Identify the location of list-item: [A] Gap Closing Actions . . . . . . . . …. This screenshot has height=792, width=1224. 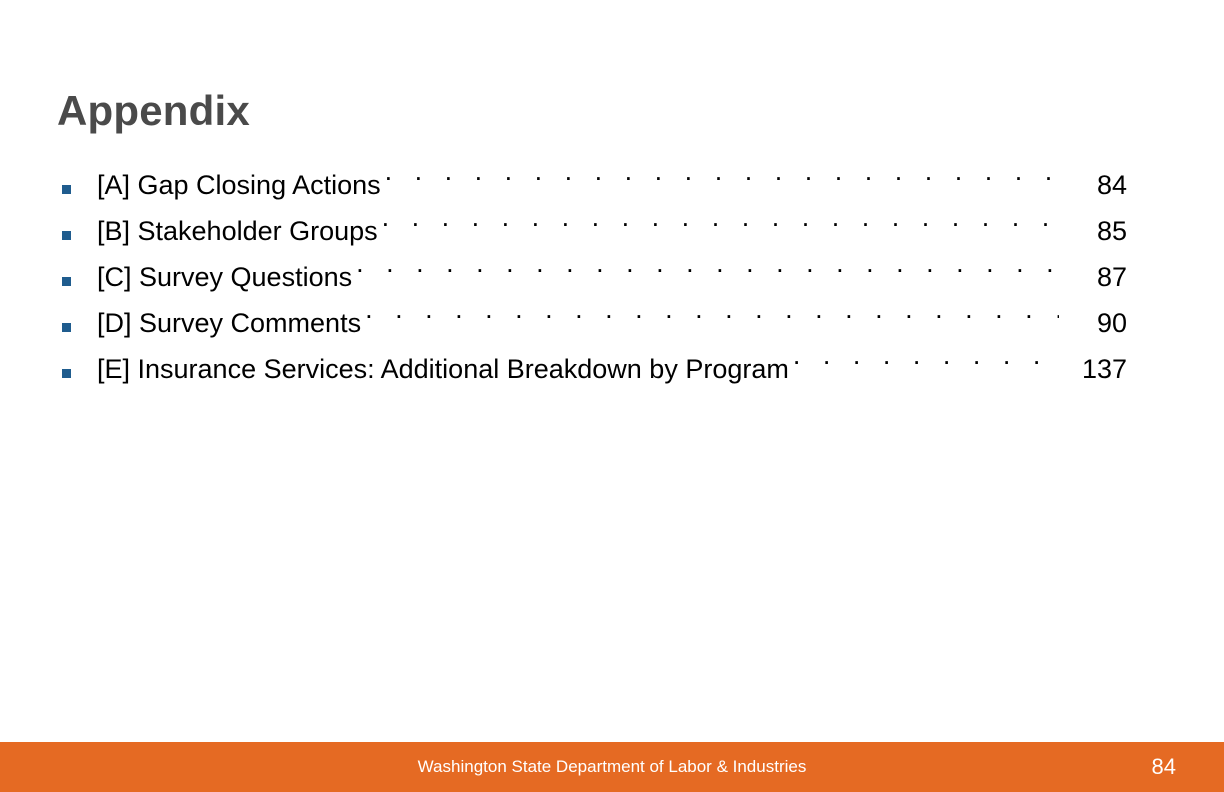
(592, 174).